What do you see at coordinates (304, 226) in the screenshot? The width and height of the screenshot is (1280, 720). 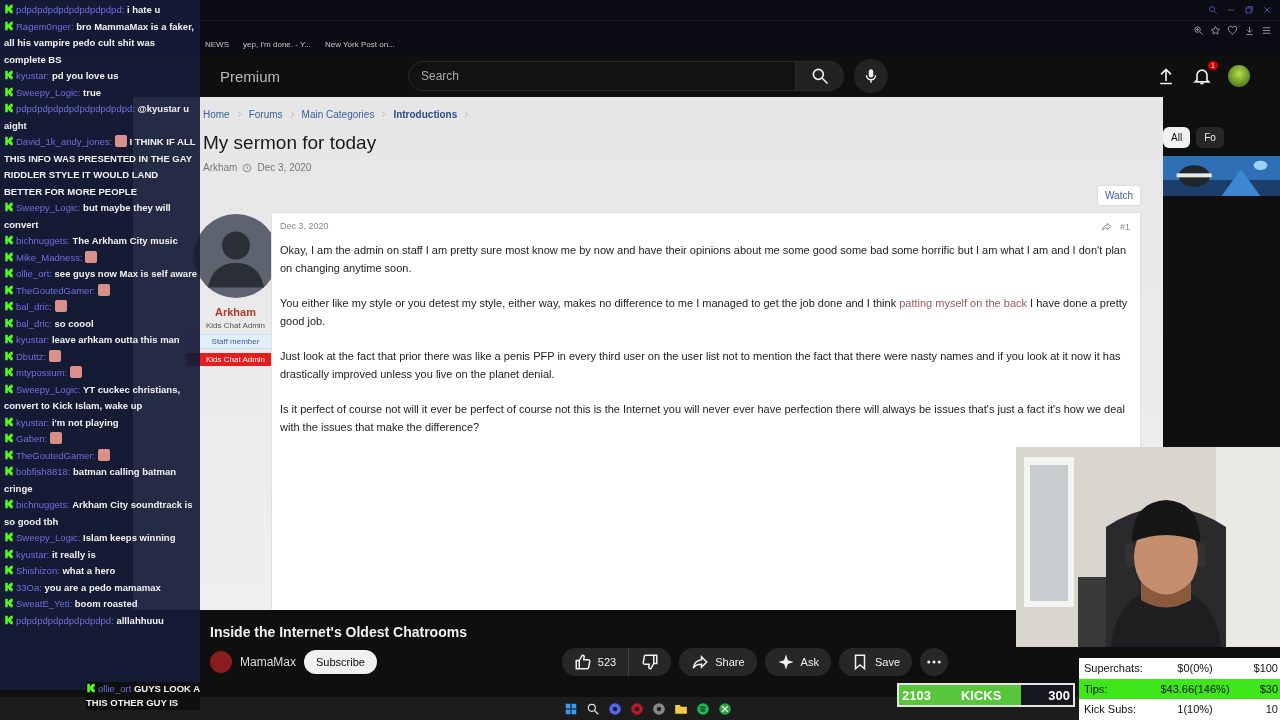 I see `post-date: Dec 3, 2020` at bounding box center [304, 226].